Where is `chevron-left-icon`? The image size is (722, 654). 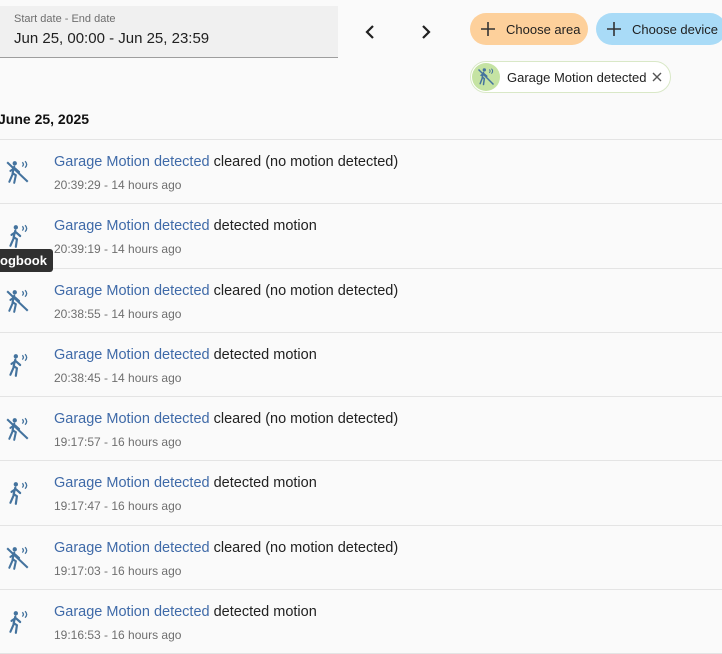 chevron-left-icon is located at coordinates (369, 32).